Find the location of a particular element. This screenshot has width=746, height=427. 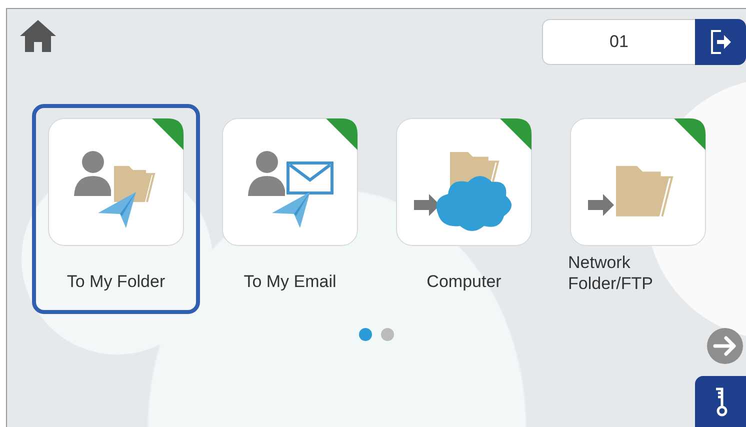

scan-destination-tile: To My Email is located at coordinates (290, 209).